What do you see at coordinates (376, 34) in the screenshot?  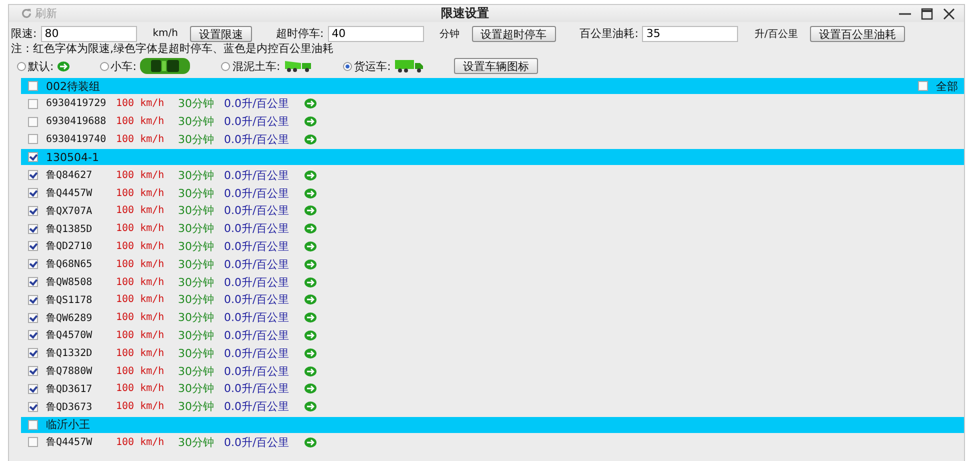 I see `input-field: 40` at bounding box center [376, 34].